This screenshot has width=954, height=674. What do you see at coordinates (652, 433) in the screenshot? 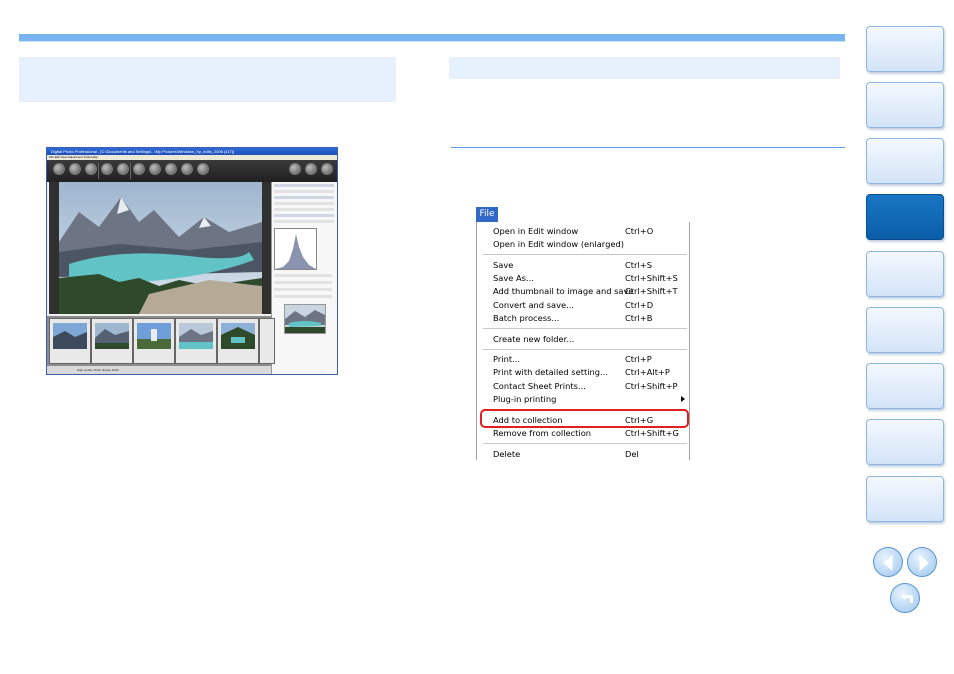
I see `menu-shortcut: Ctrl+Shift+G` at bounding box center [652, 433].